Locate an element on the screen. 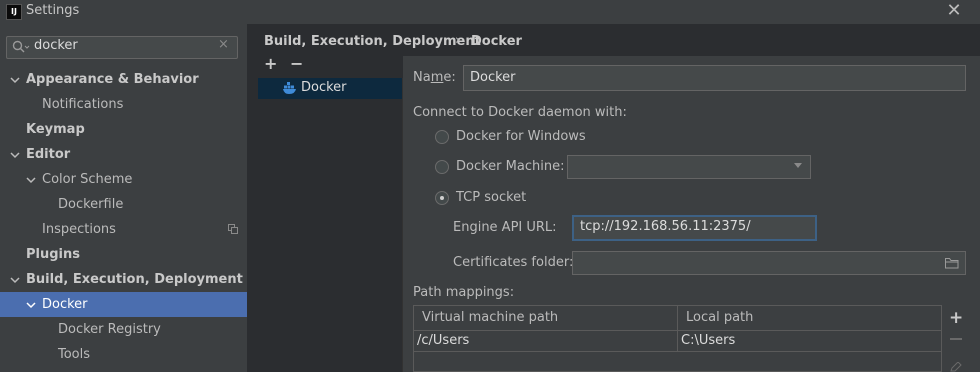 The image size is (980, 372). sidebar-item-appearance-behavior: Appearance & Behavior is located at coordinates (112, 79).